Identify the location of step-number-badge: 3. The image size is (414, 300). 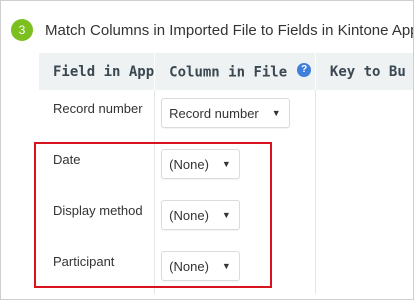
(22, 30).